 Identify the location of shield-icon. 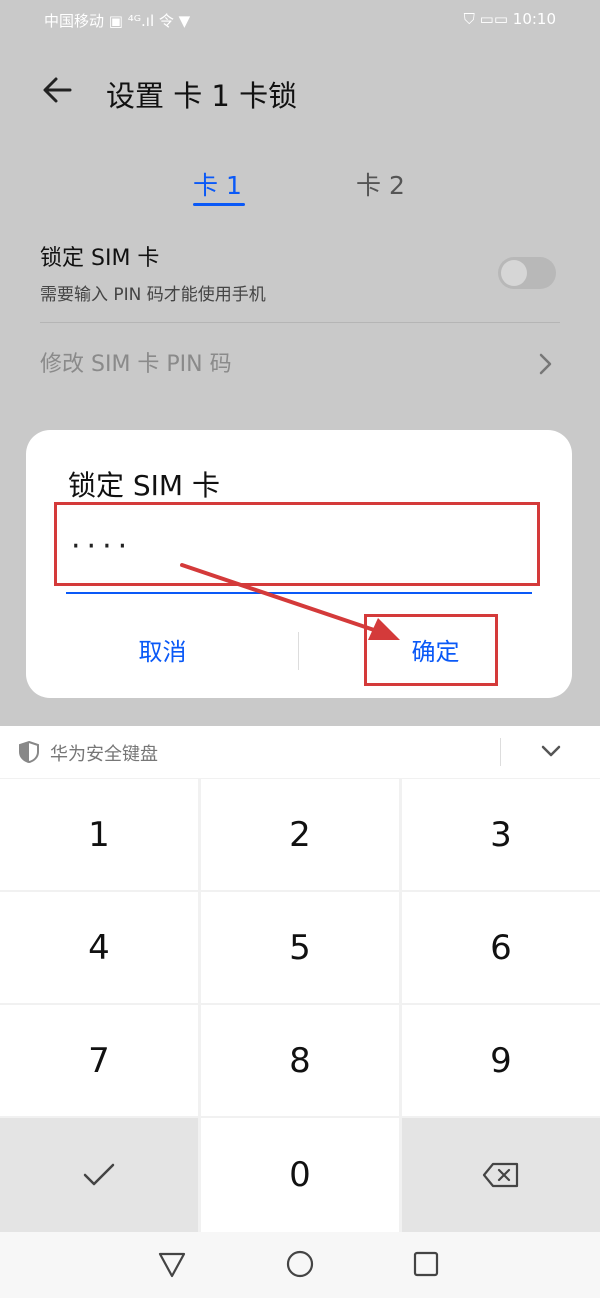
(29, 752).